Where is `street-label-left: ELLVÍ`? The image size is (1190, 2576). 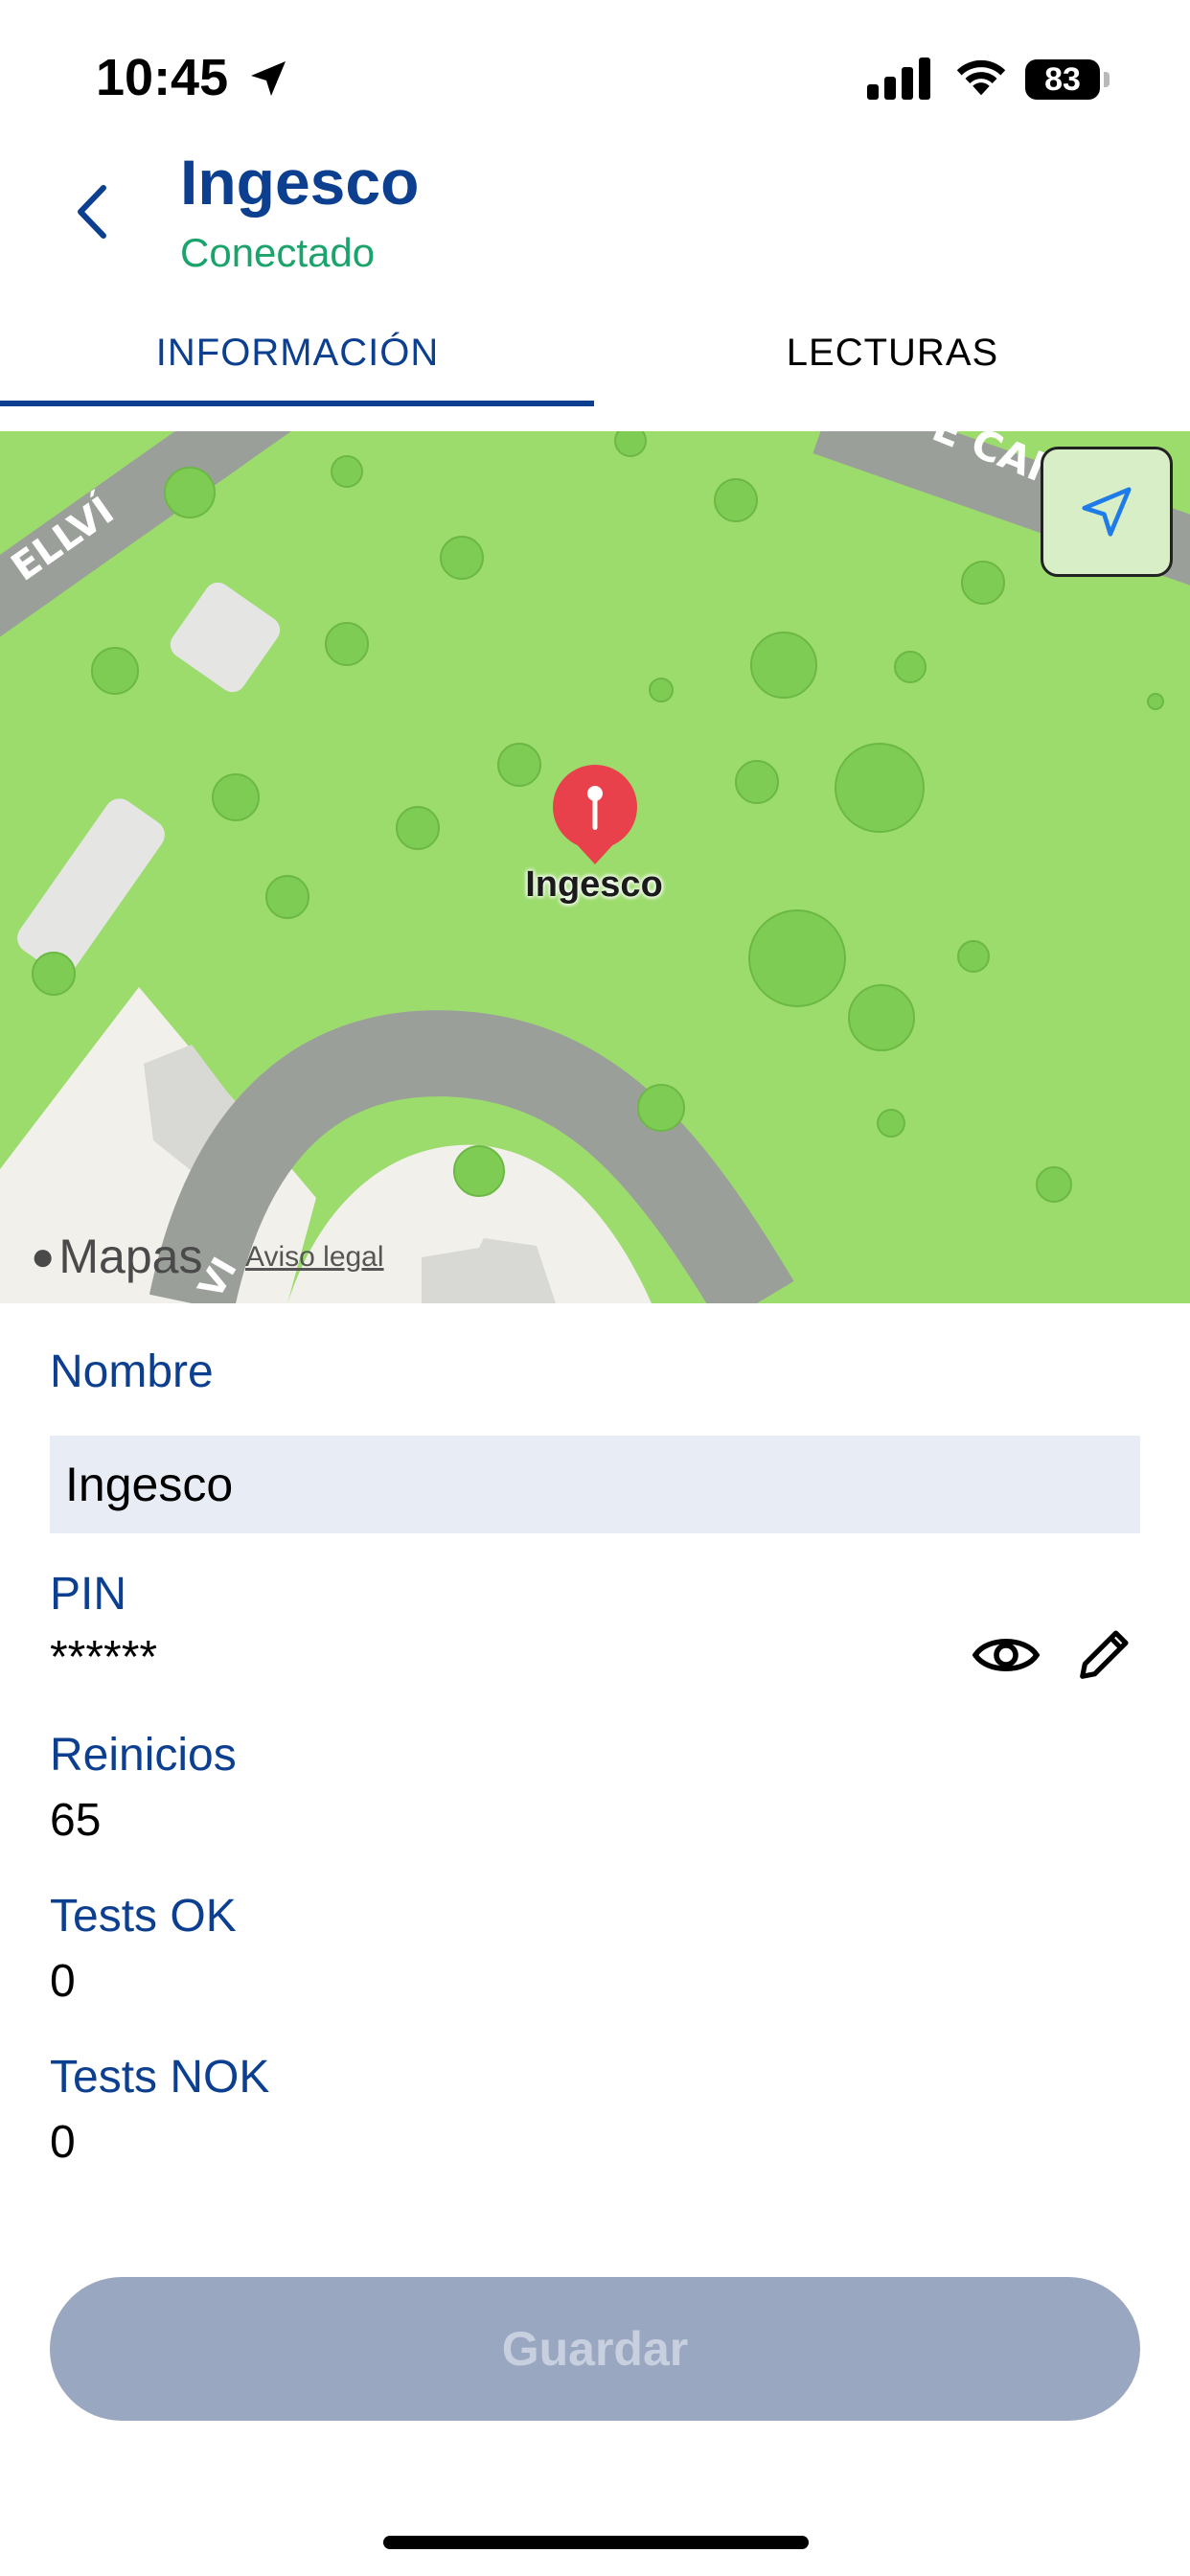
street-label-left: ELLVÍ is located at coordinates (63, 538).